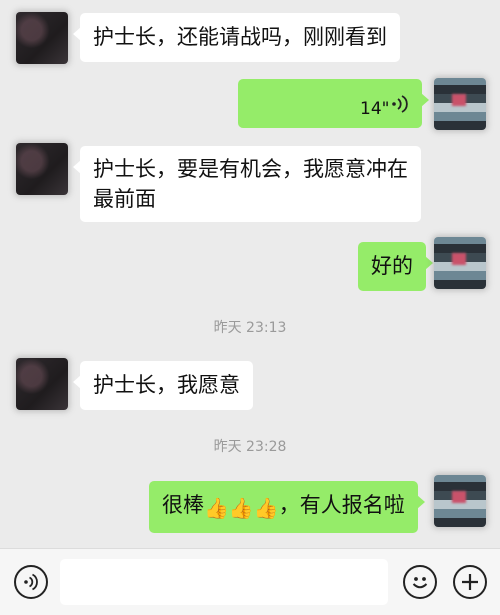 The width and height of the screenshot is (500, 615). Describe the element at coordinates (341, 505) in the screenshot. I see `message-text: ，有人报名啦` at that location.